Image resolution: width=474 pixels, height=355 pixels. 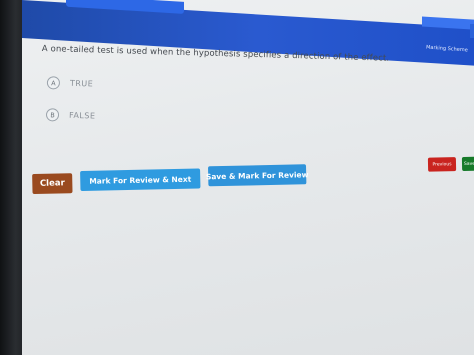 I want to click on save-next-button: Save, so click(x=467, y=163).